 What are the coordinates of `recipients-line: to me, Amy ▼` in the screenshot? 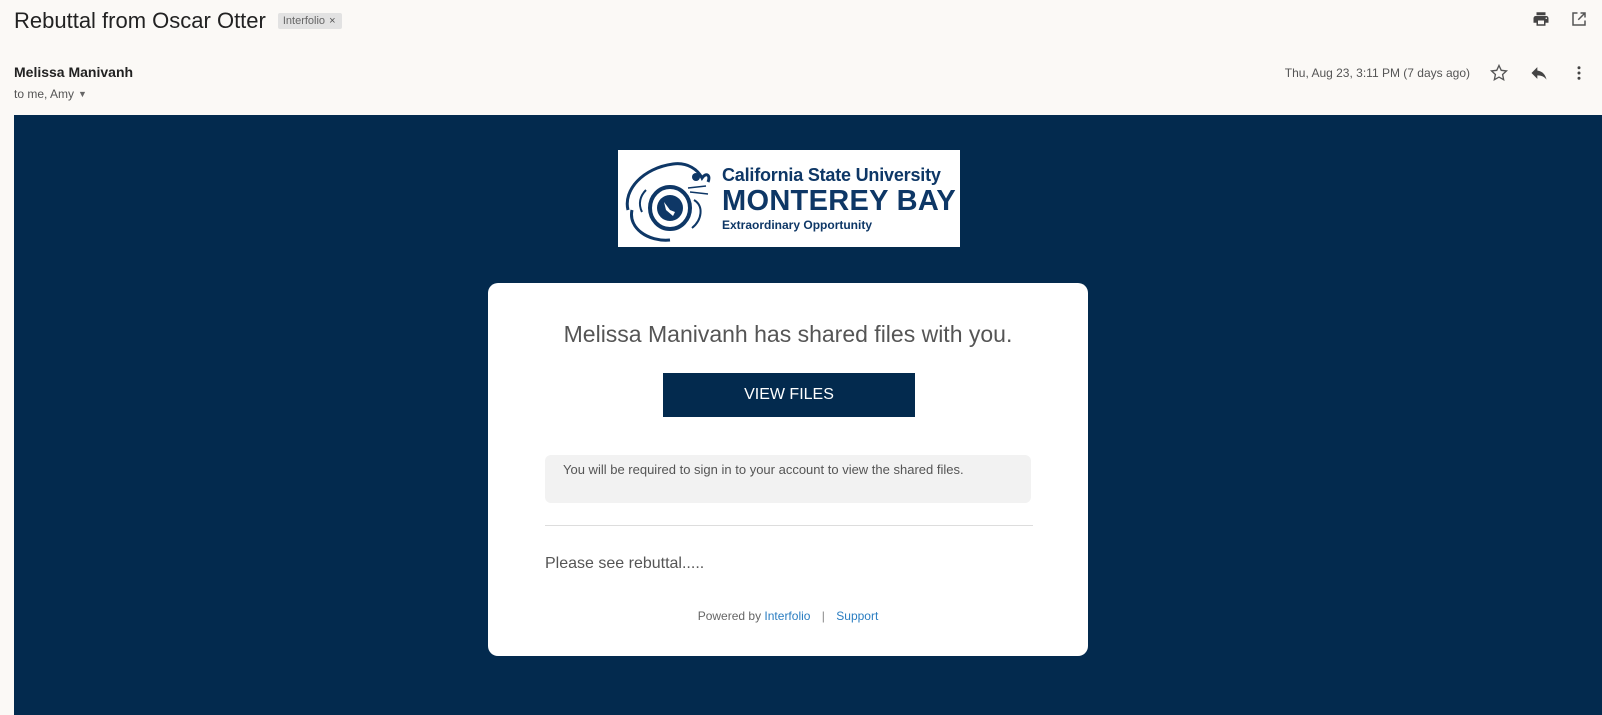 It's located at (73, 94).